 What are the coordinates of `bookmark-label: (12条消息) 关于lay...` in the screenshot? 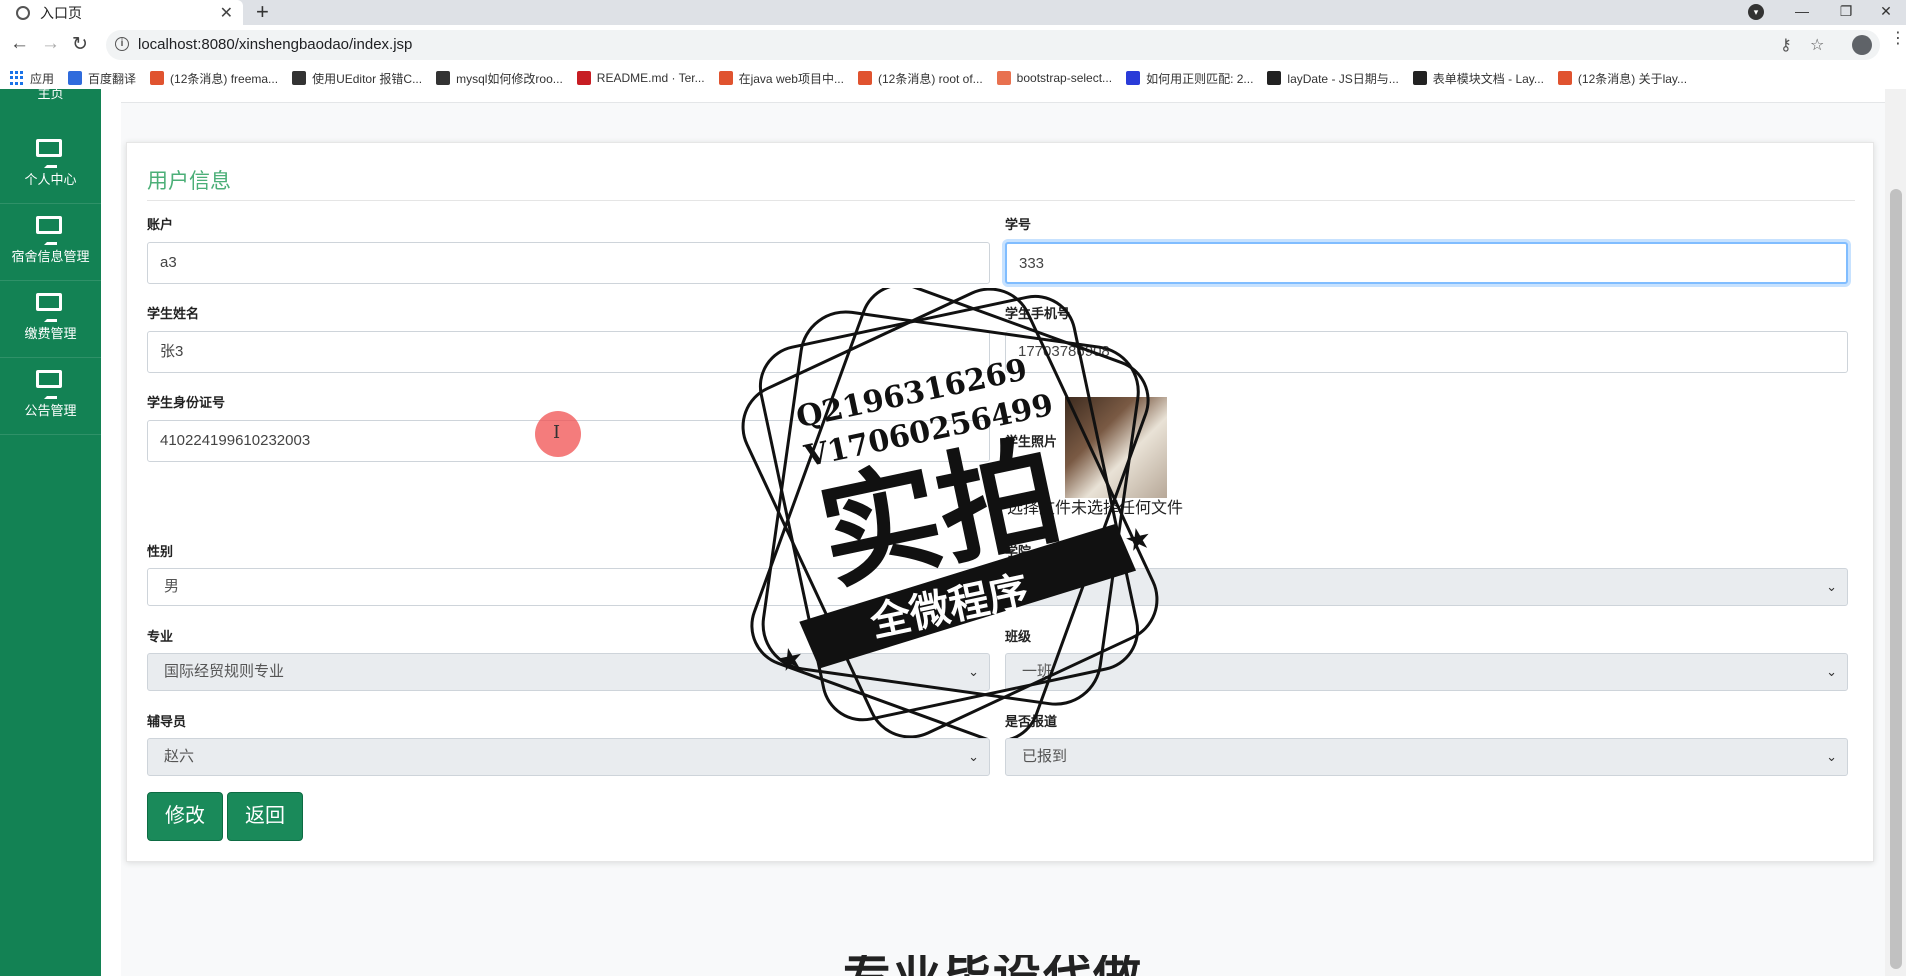 It's located at (1632, 78).